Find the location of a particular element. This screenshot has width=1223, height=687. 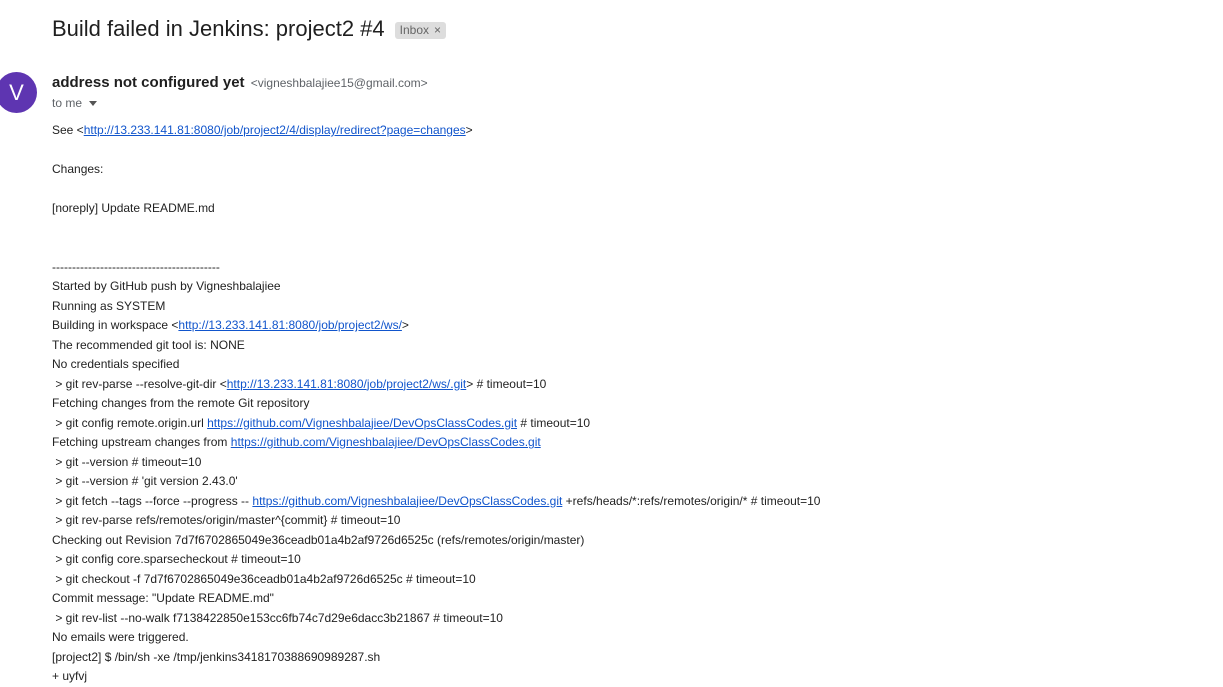

body-text: Commit message: "Update README.md" is located at coordinates (163, 598).